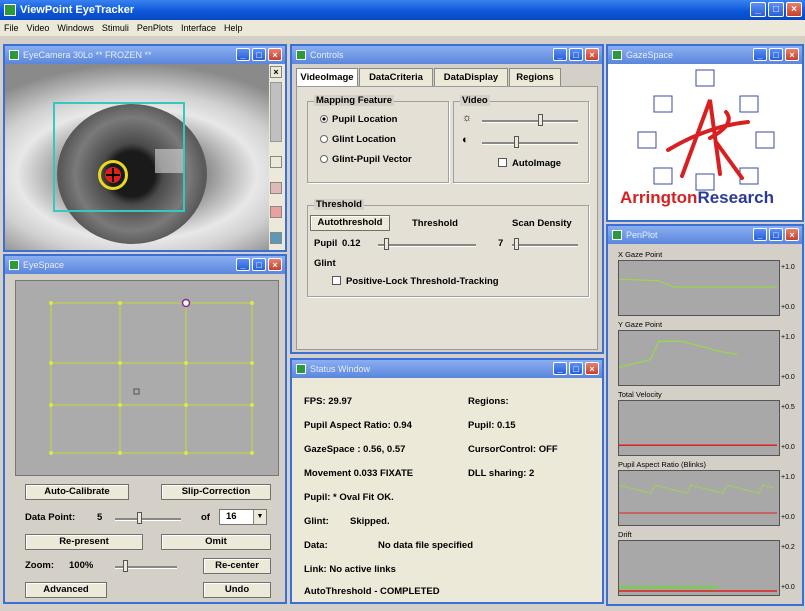 The width and height of the screenshot is (805, 611). Describe the element at coordinates (471, 77) in the screenshot. I see `tab-datadisplay: DataDisplay` at that location.